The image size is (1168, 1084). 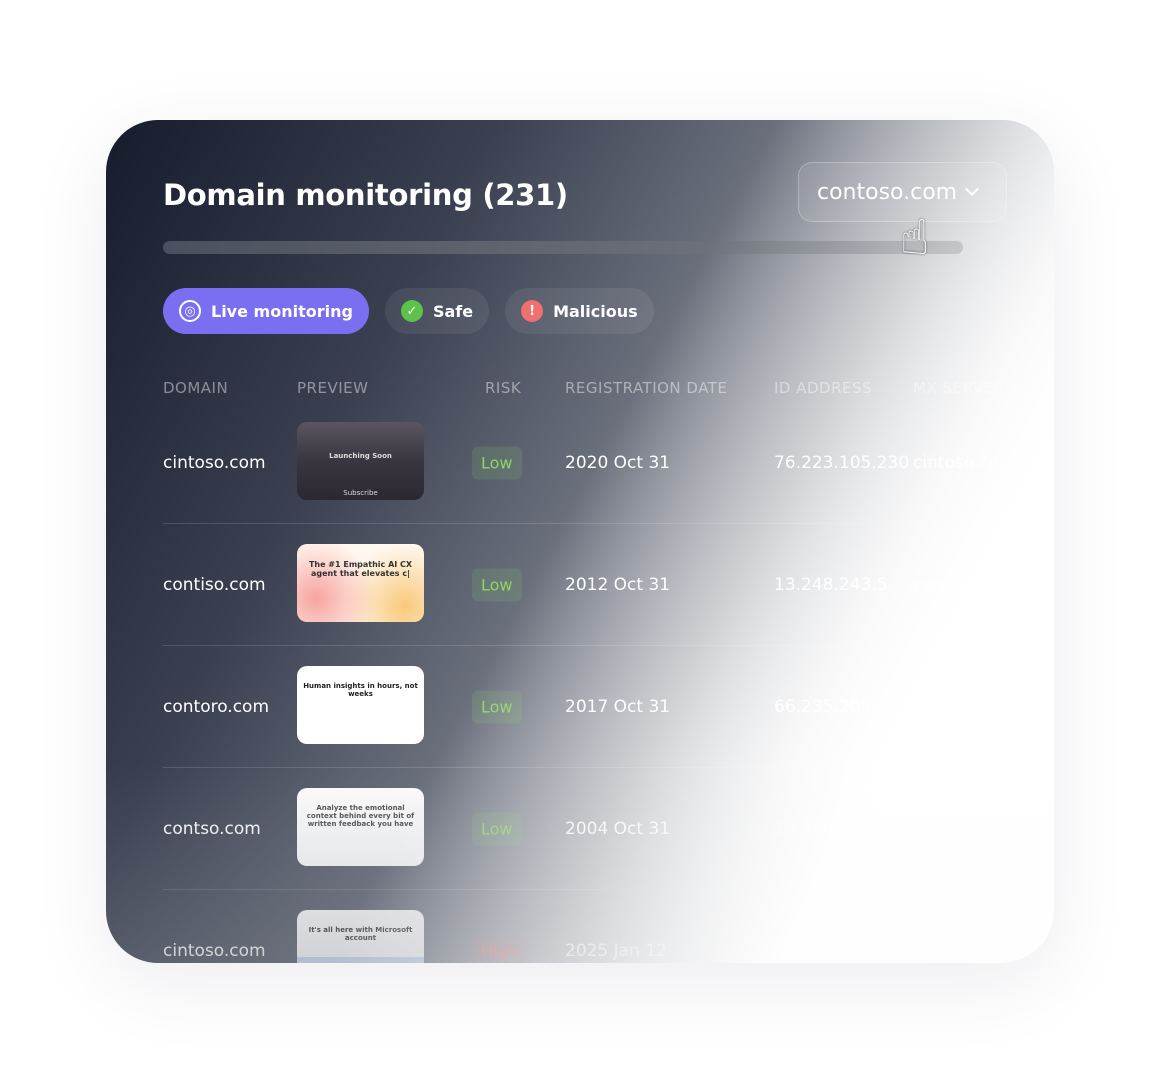 What do you see at coordinates (365, 195) in the screenshot?
I see `page-title: Domain monitoring (231)` at bounding box center [365, 195].